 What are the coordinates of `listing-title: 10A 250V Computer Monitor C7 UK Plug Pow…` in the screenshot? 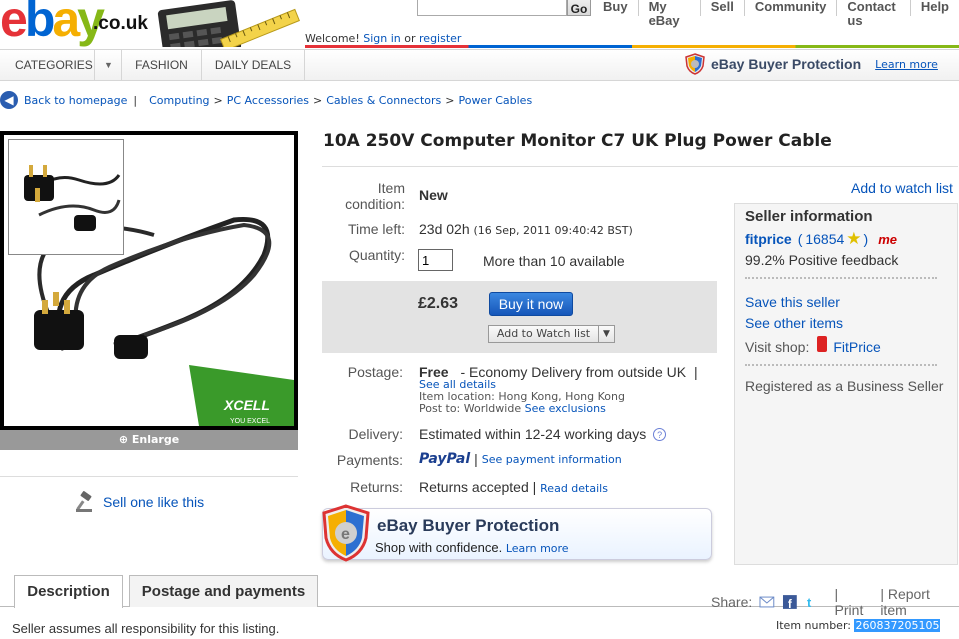 It's located at (577, 141).